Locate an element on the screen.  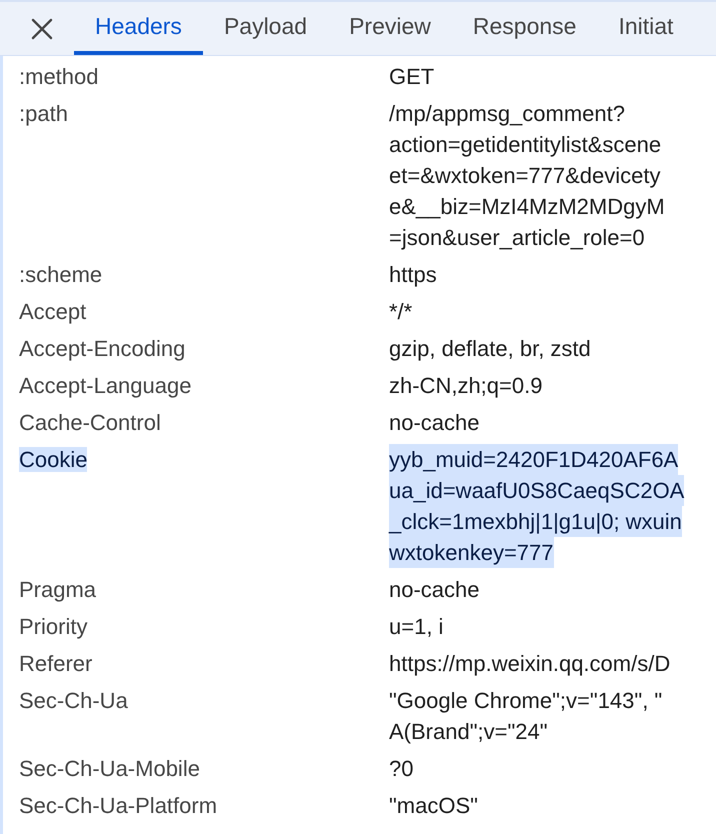
tab: Preview is located at coordinates (390, 28).